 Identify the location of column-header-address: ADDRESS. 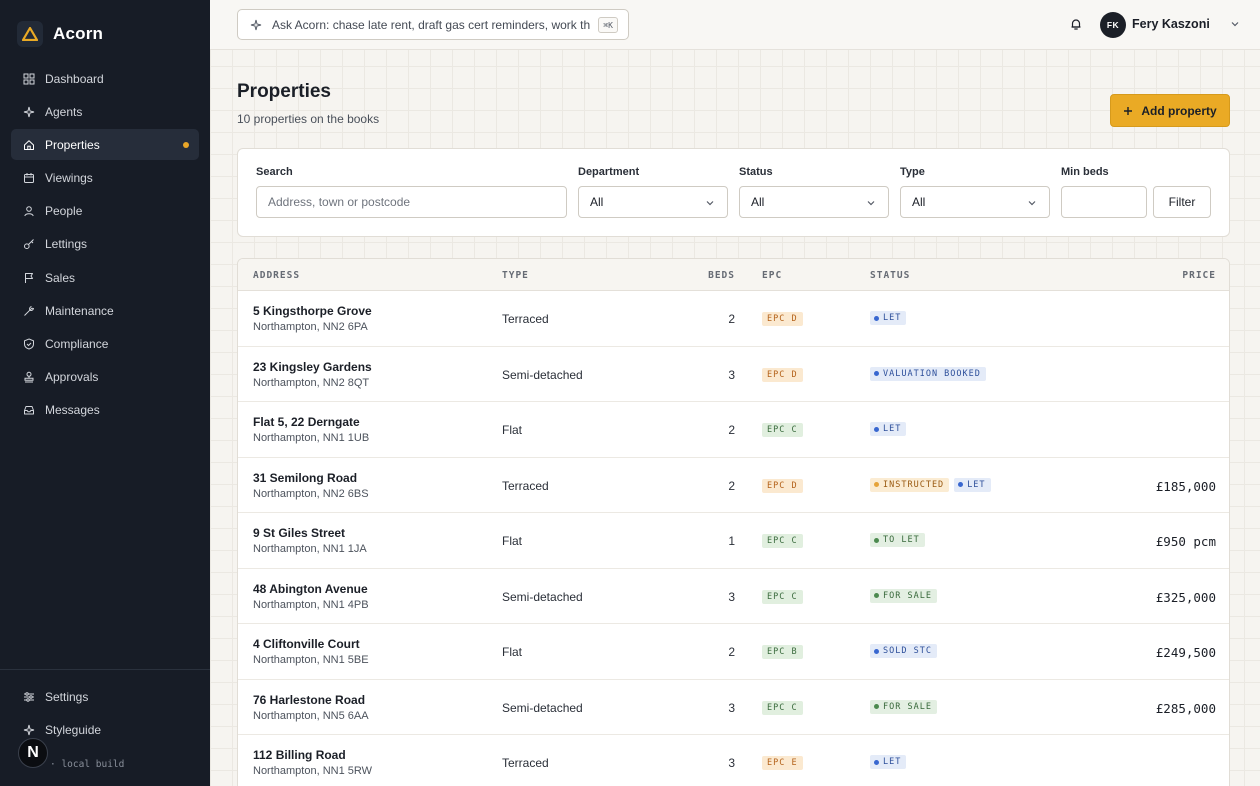
(276, 275).